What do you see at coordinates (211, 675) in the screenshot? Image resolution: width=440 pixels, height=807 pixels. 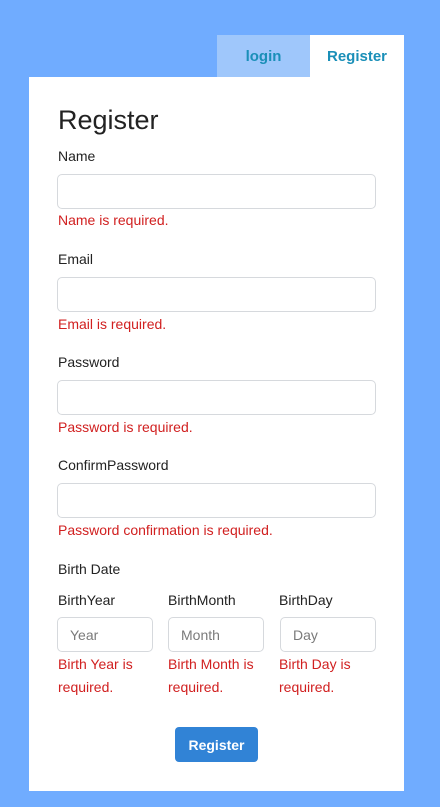 I see `birth-month-error: Birth Month is required.` at bounding box center [211, 675].